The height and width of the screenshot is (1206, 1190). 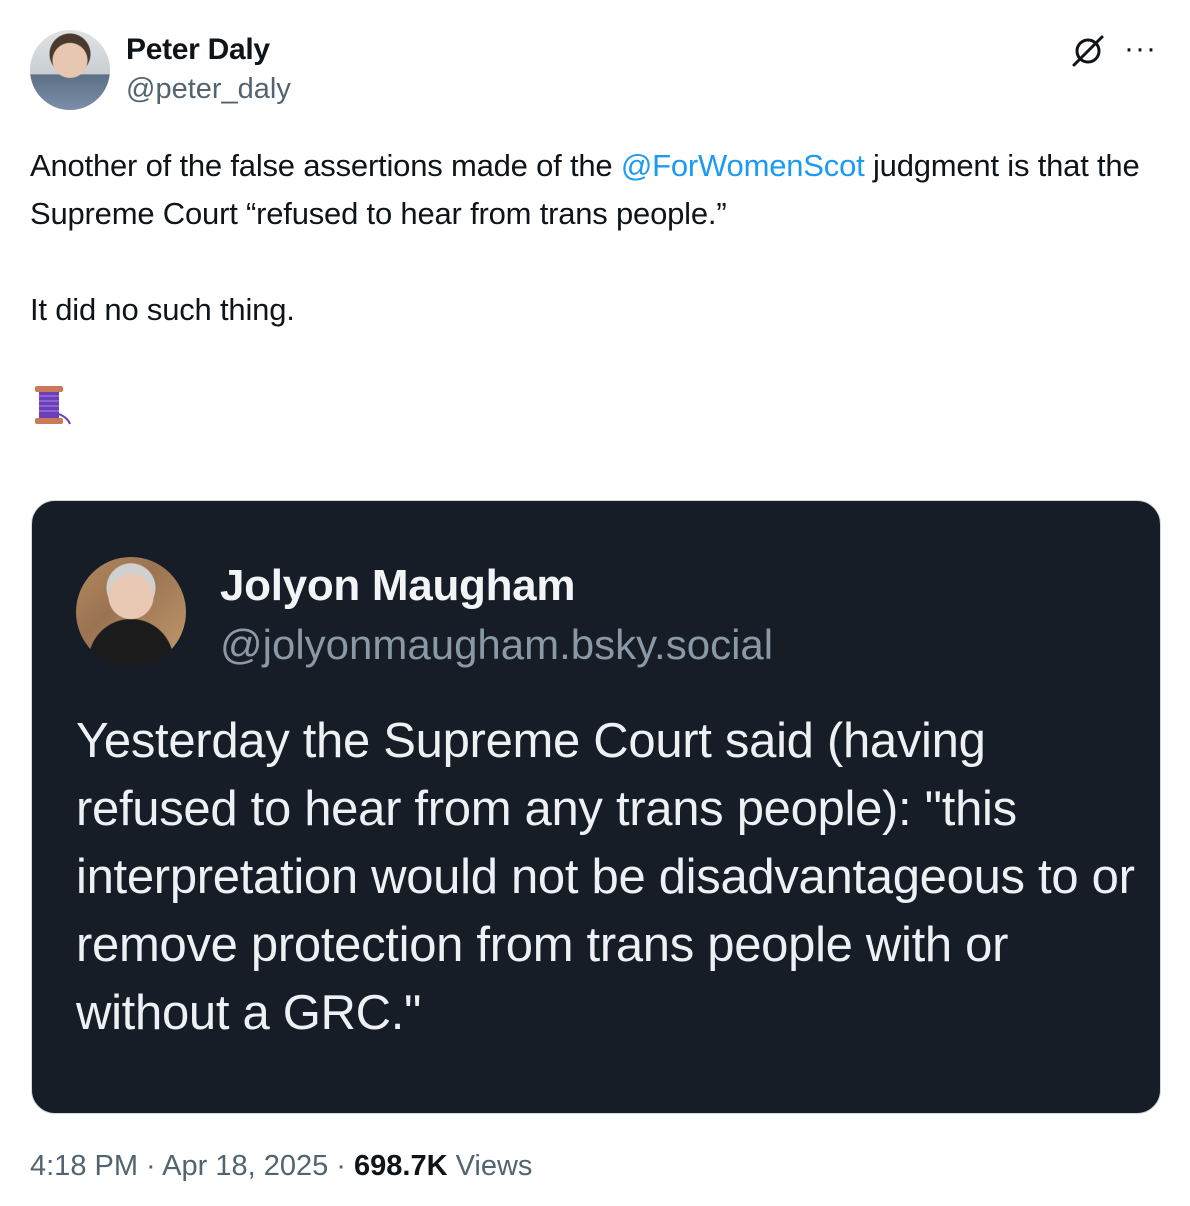 What do you see at coordinates (1088, 50) in the screenshot?
I see `grok-icon` at bounding box center [1088, 50].